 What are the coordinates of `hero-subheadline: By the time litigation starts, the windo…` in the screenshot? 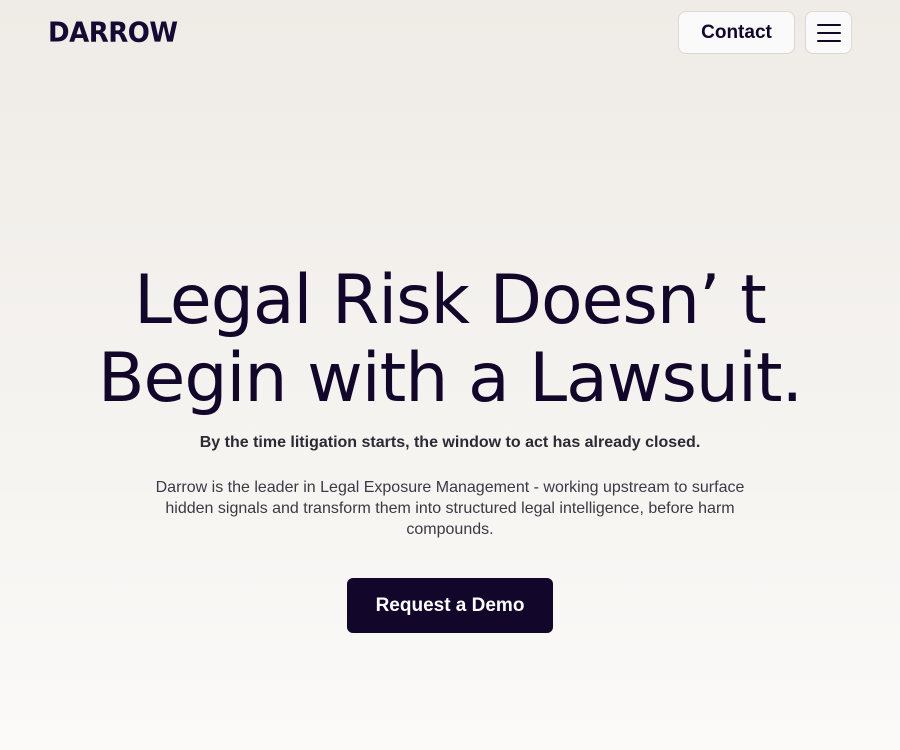 It's located at (450, 442).